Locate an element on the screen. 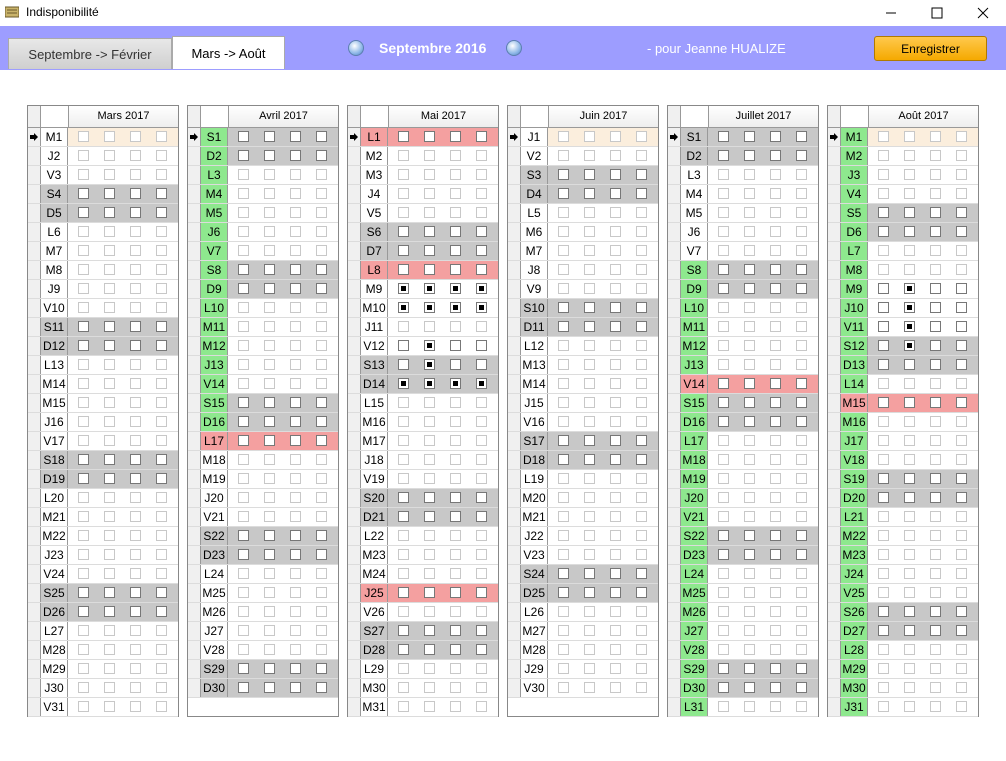  day-row: M4 is located at coordinates (263, 194).